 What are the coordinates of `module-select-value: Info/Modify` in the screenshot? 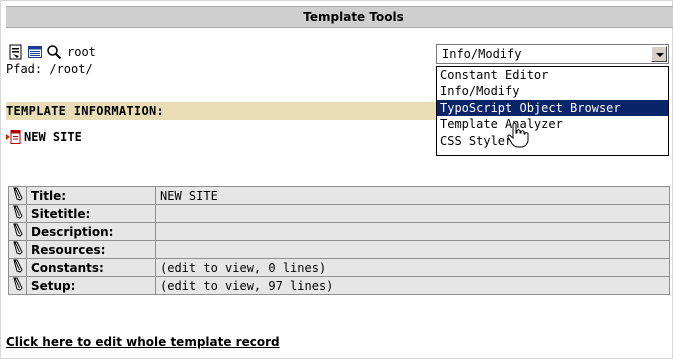 It's located at (482, 54).